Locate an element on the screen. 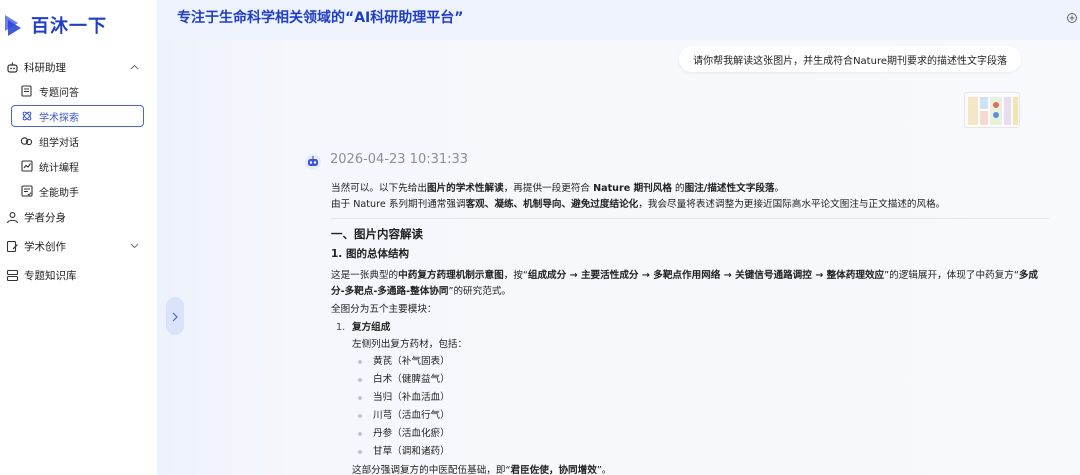  text-run: 由于 Nature 系列期刊通常强调 is located at coordinates (398, 204).